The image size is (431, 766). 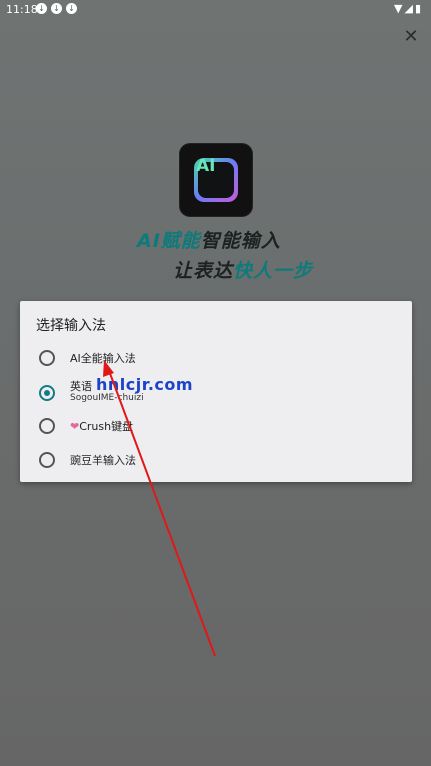 What do you see at coordinates (399, 8) in the screenshot?
I see `wifi-icon: ▼` at bounding box center [399, 8].